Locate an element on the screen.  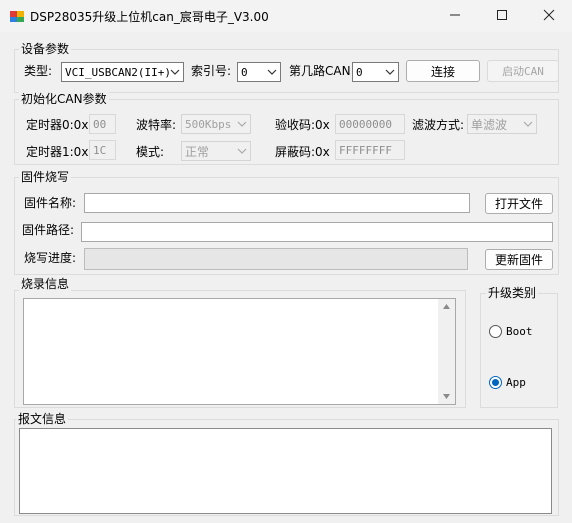
open-file-button: 打开文件 is located at coordinates (519, 203).